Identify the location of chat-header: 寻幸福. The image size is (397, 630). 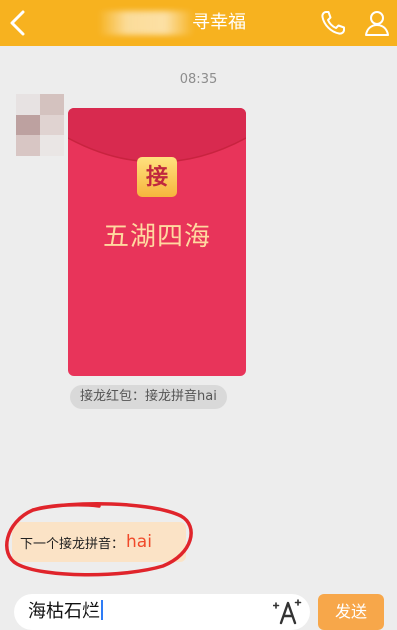
(198, 23).